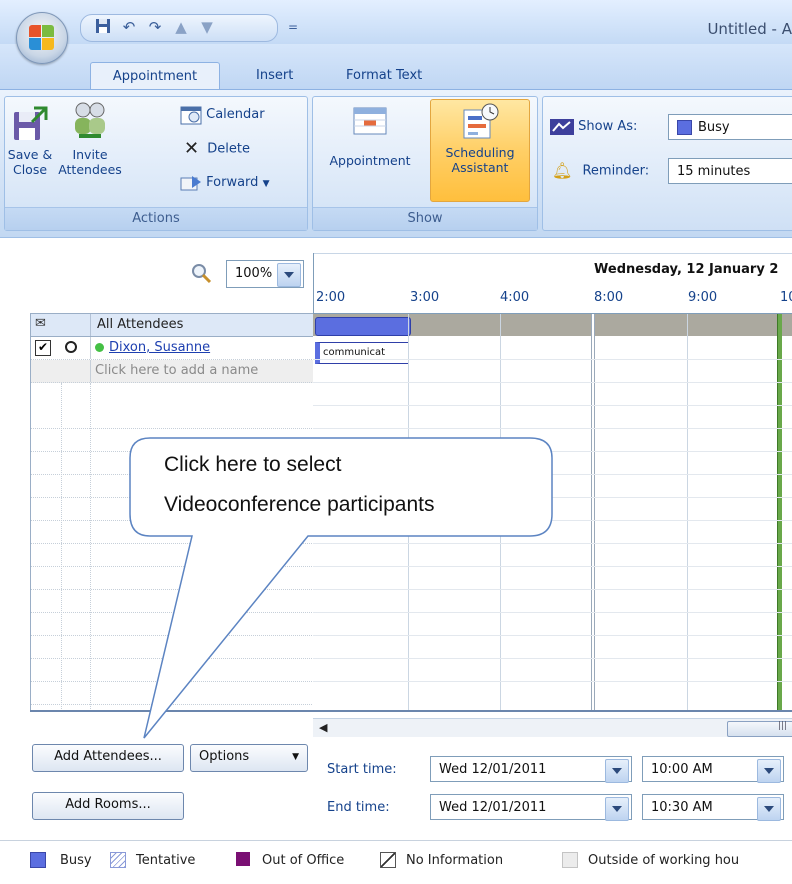 This screenshot has width=792, height=884. What do you see at coordinates (562, 170) in the screenshot?
I see `reminder-bell-icon: 🔔︎` at bounding box center [562, 170].